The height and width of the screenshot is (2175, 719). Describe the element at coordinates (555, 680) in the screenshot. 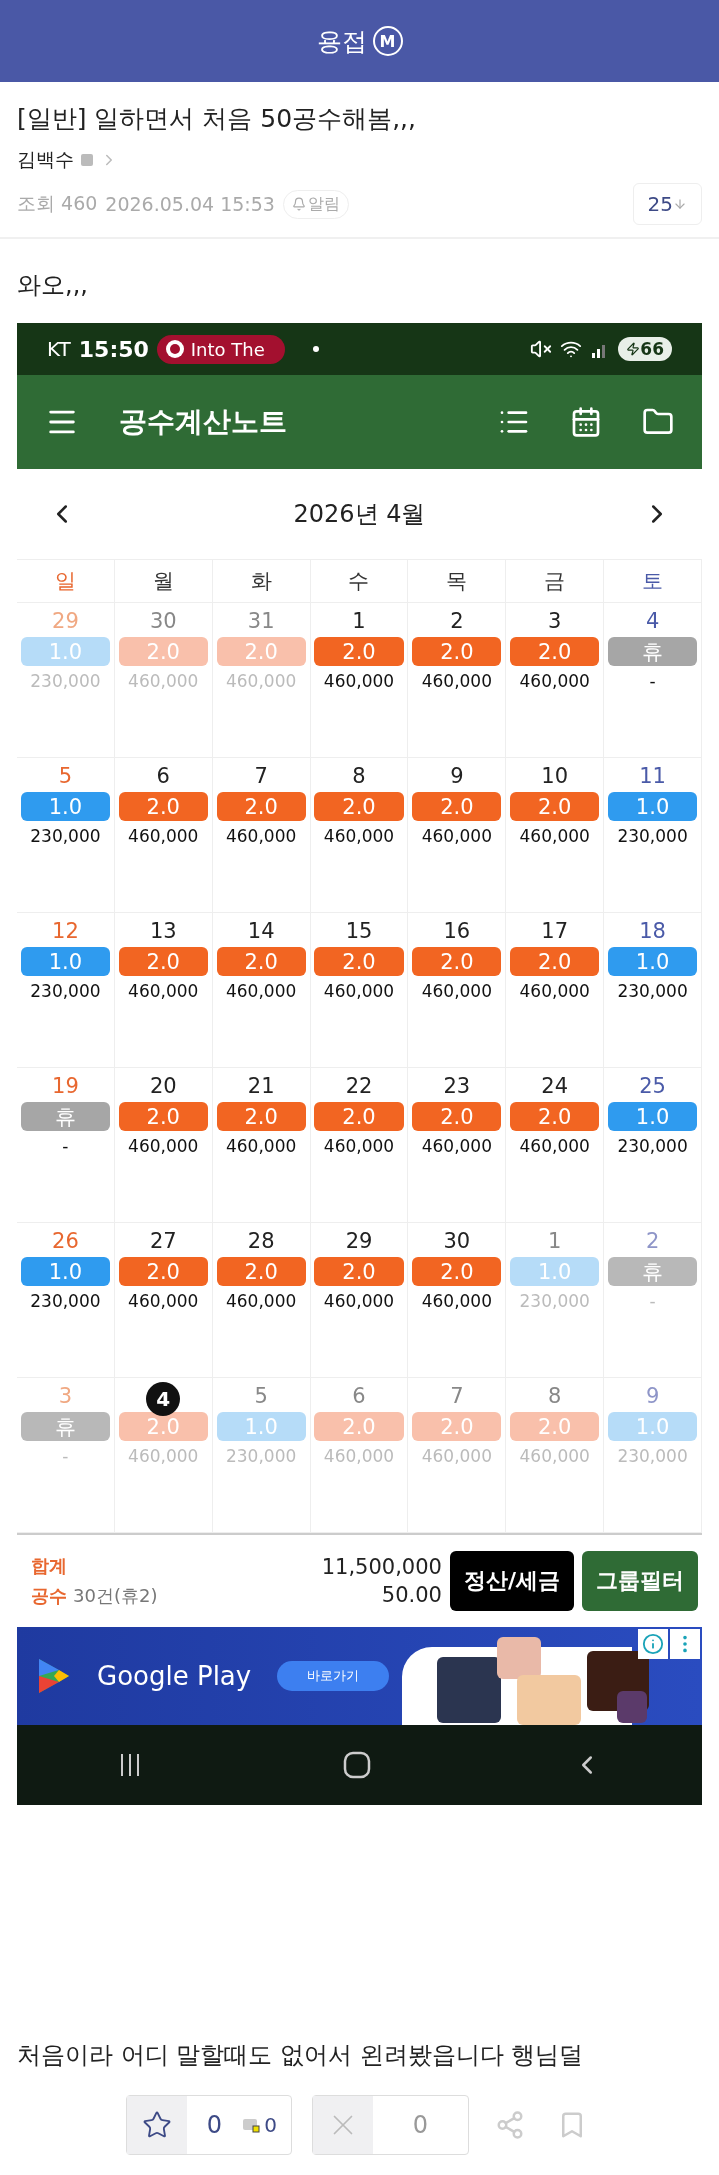

I see `calendar-day: 3 2.0 460,000` at that location.